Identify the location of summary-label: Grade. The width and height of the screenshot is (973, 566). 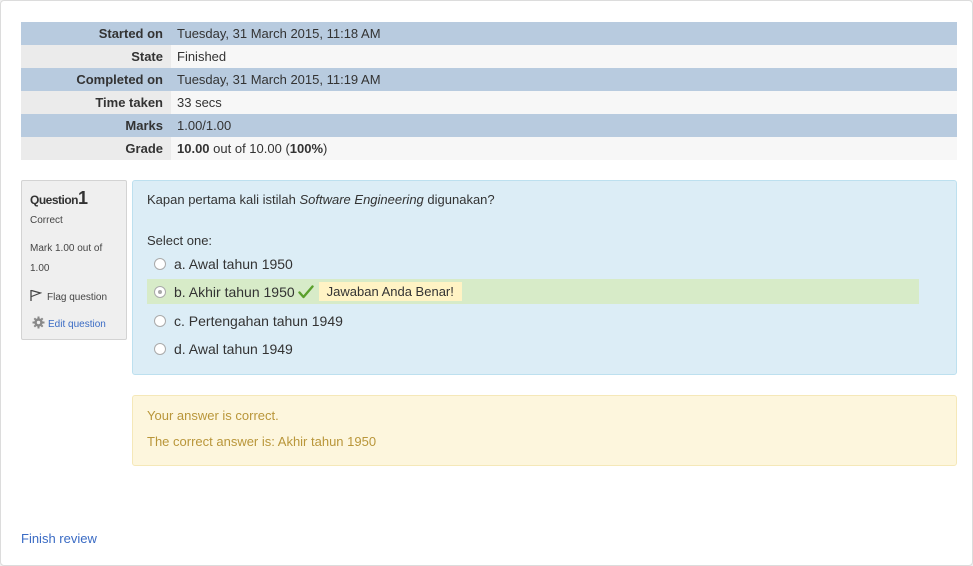
(96, 148).